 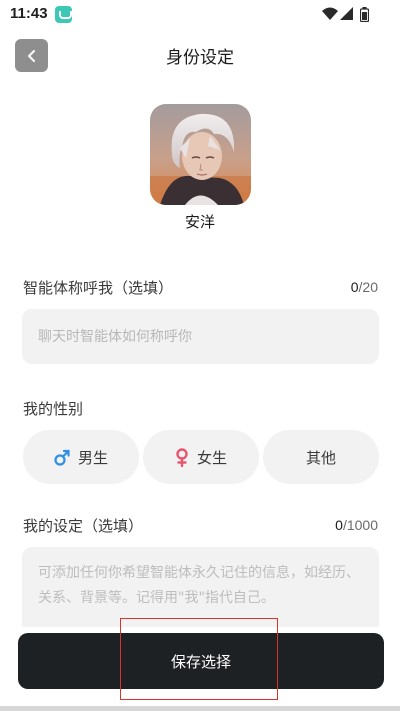 I want to click on app-notification-icon, so click(x=63, y=14).